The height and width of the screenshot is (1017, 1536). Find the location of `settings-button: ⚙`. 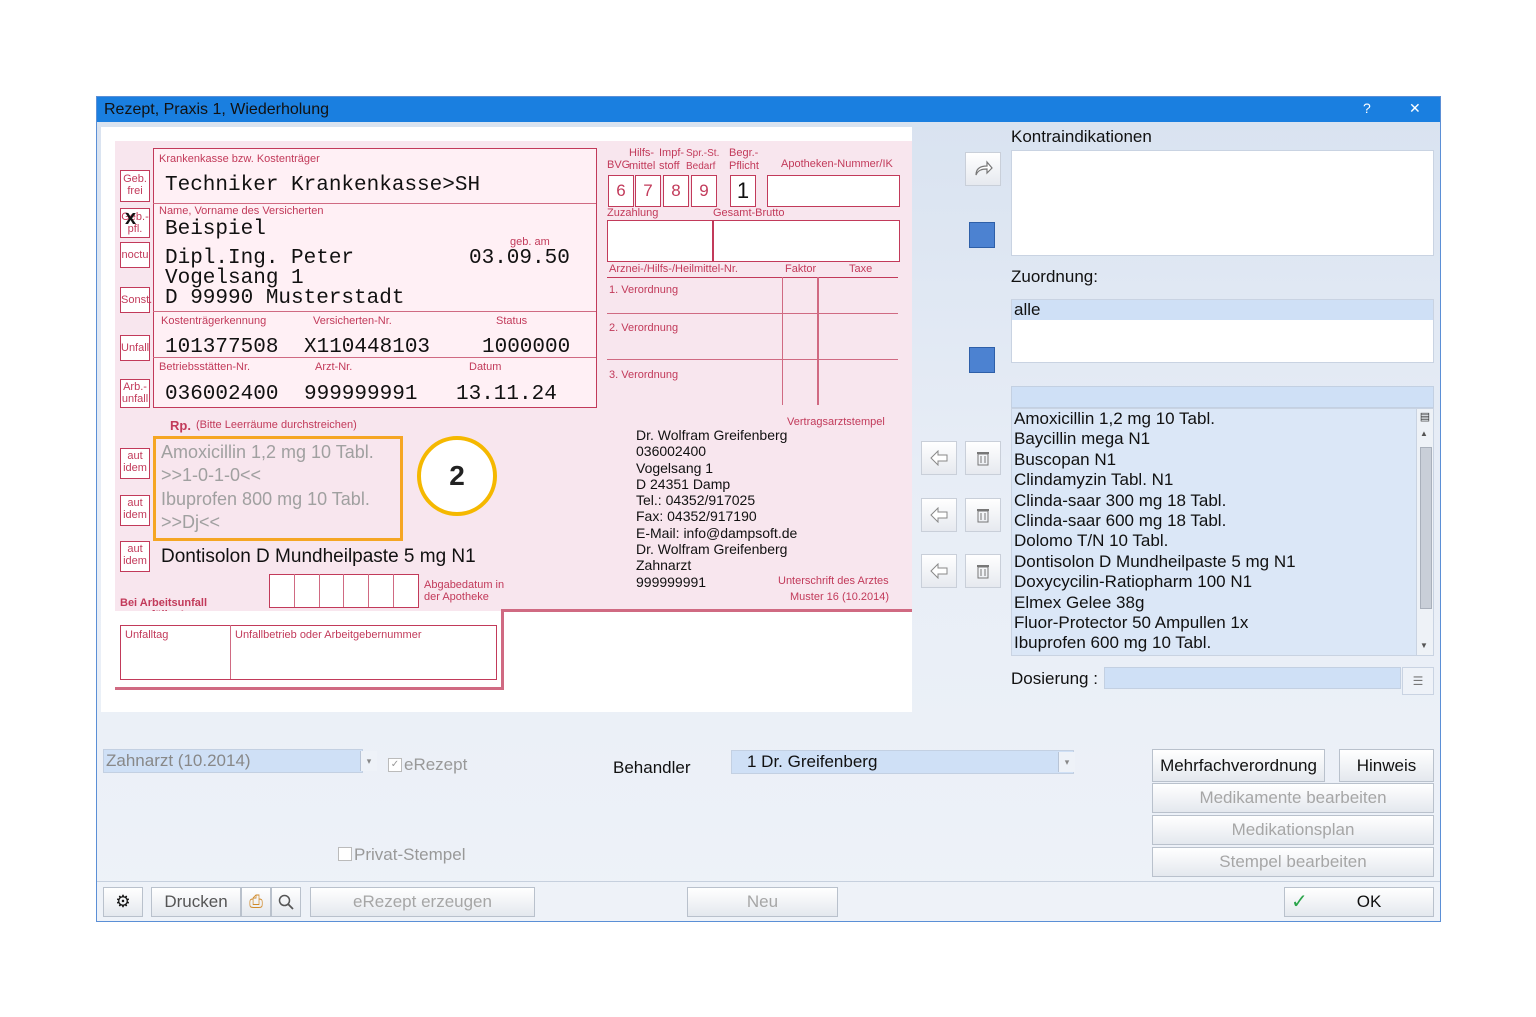

settings-button: ⚙ is located at coordinates (123, 902).